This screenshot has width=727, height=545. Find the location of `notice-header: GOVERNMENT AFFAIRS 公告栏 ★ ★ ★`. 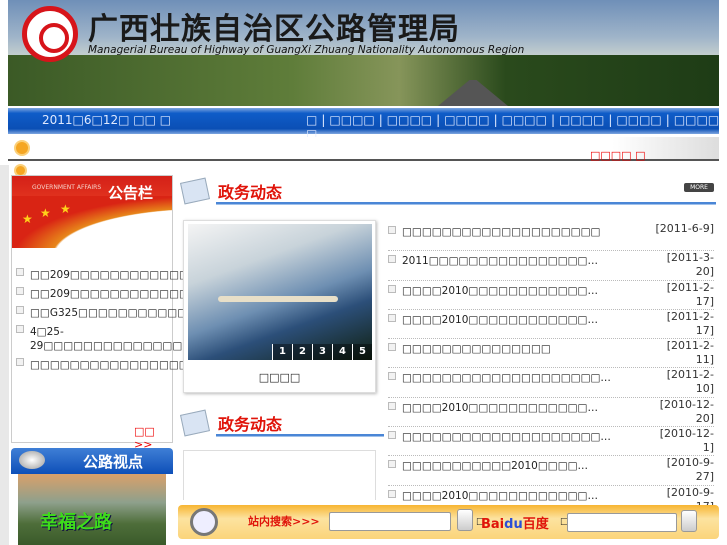

notice-header: GOVERNMENT AFFAIRS 公告栏 ★ ★ ★ is located at coordinates (92, 212).